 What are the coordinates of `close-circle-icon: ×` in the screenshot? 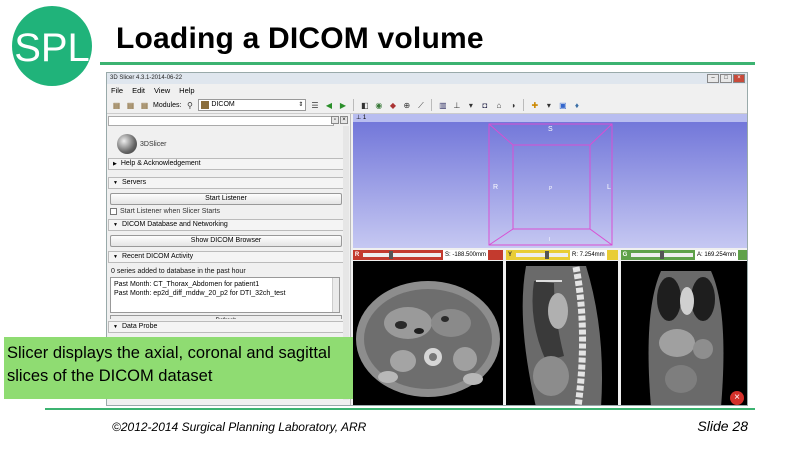 It's located at (737, 398).